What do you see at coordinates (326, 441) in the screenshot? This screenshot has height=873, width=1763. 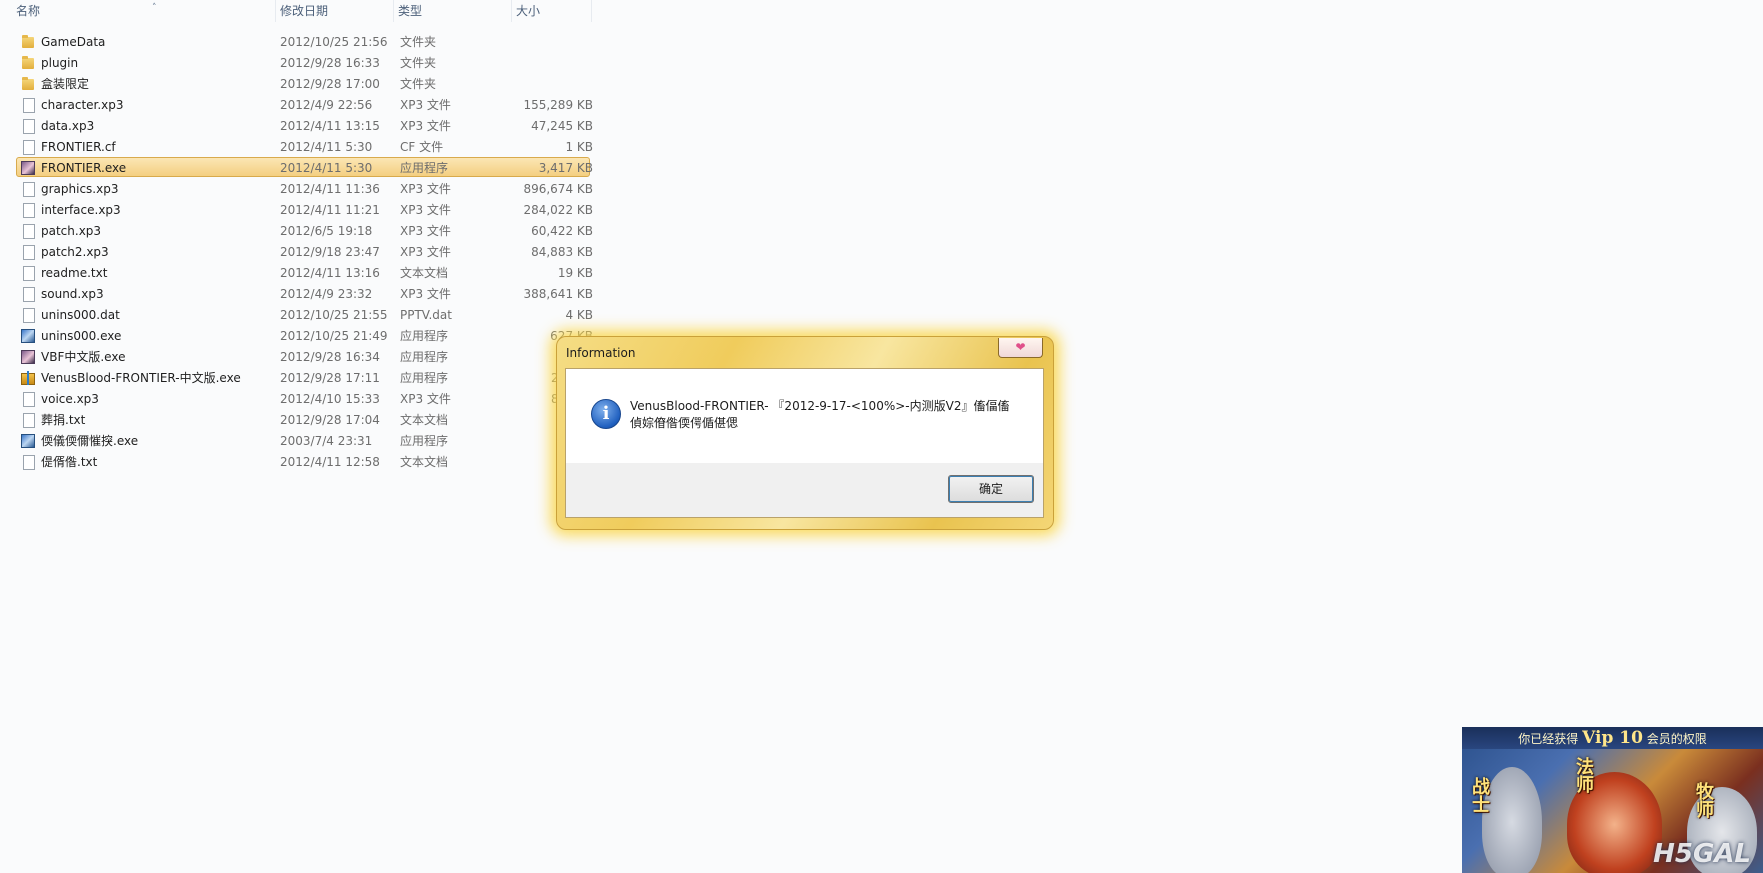 I see `file-date: 2003/7/4 23:31` at bounding box center [326, 441].